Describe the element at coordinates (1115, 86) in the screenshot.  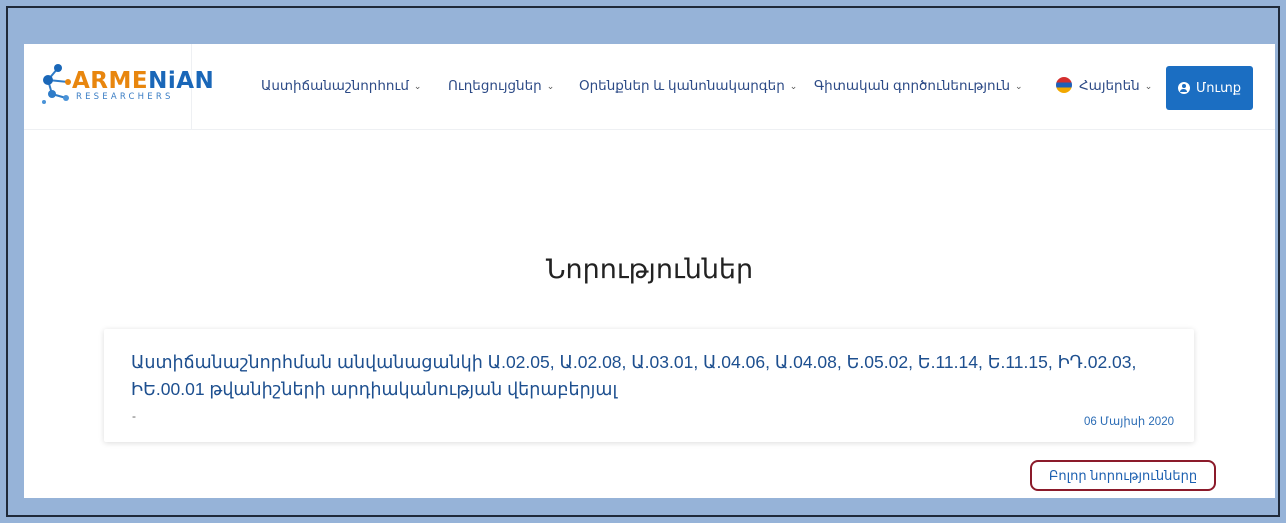
I see `language-selector: Հայերեն ⌄` at that location.